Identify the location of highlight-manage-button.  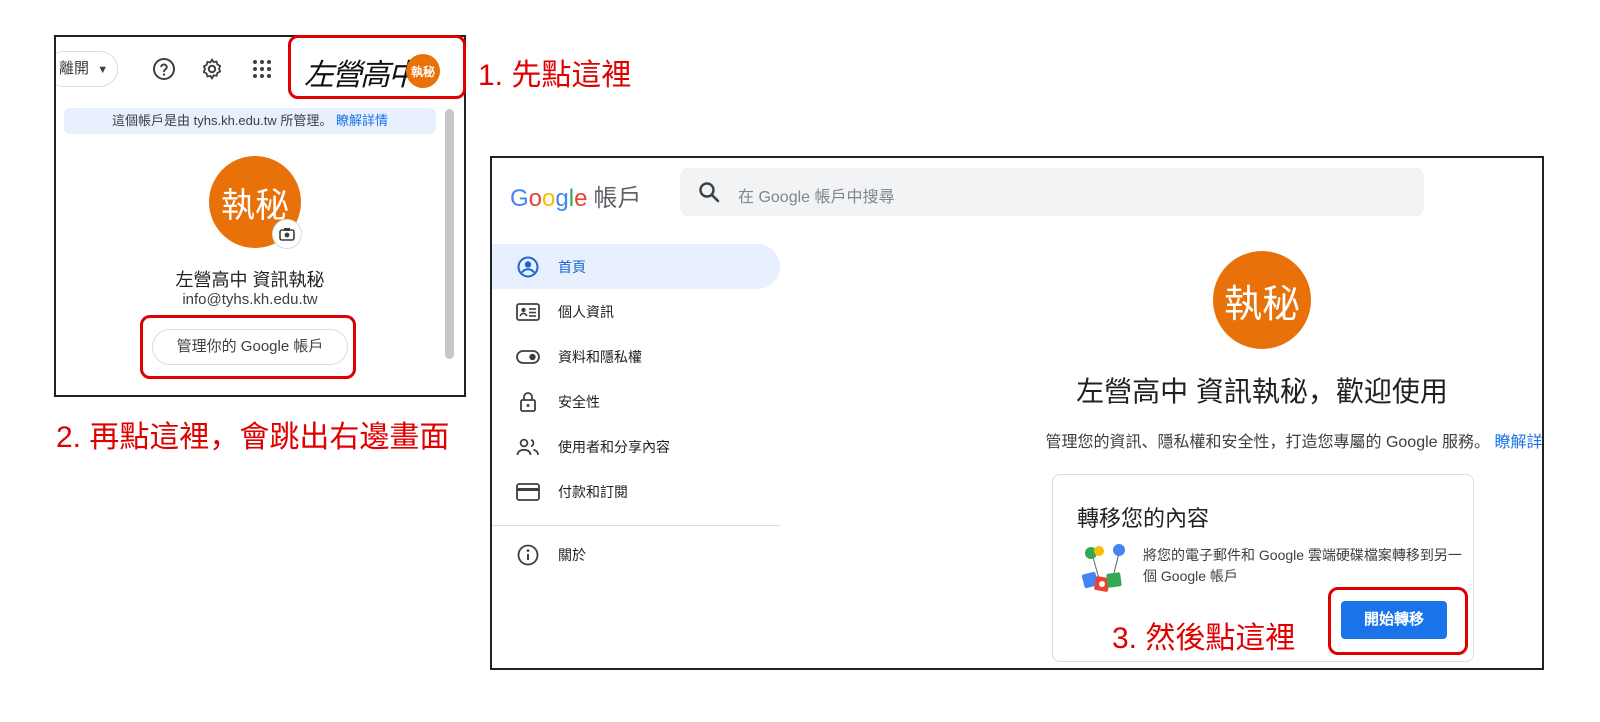
(248, 347).